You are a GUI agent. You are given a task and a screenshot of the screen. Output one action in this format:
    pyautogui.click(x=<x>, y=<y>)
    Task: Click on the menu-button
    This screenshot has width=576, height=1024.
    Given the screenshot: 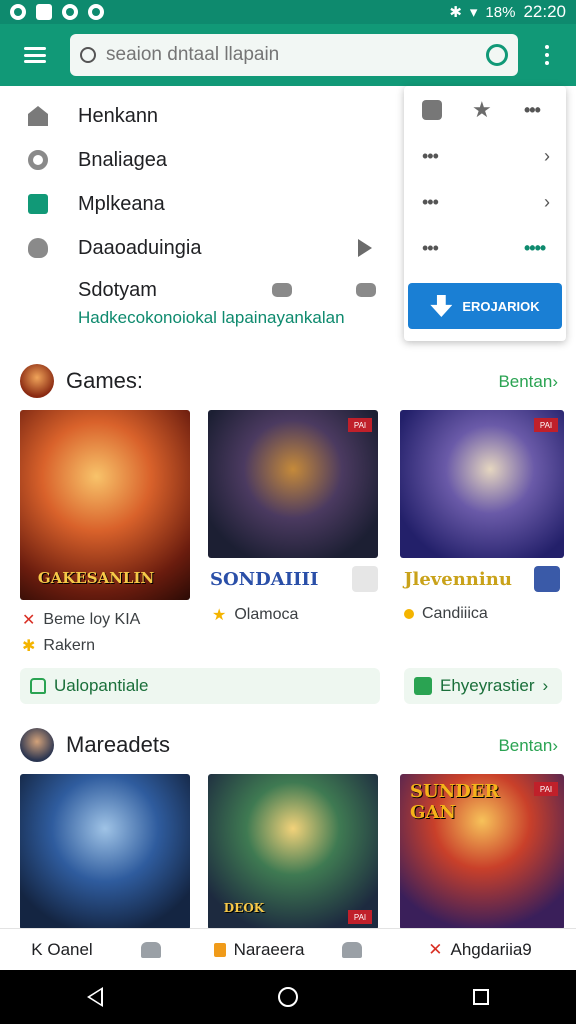 What is the action you would take?
    pyautogui.click(x=35, y=55)
    